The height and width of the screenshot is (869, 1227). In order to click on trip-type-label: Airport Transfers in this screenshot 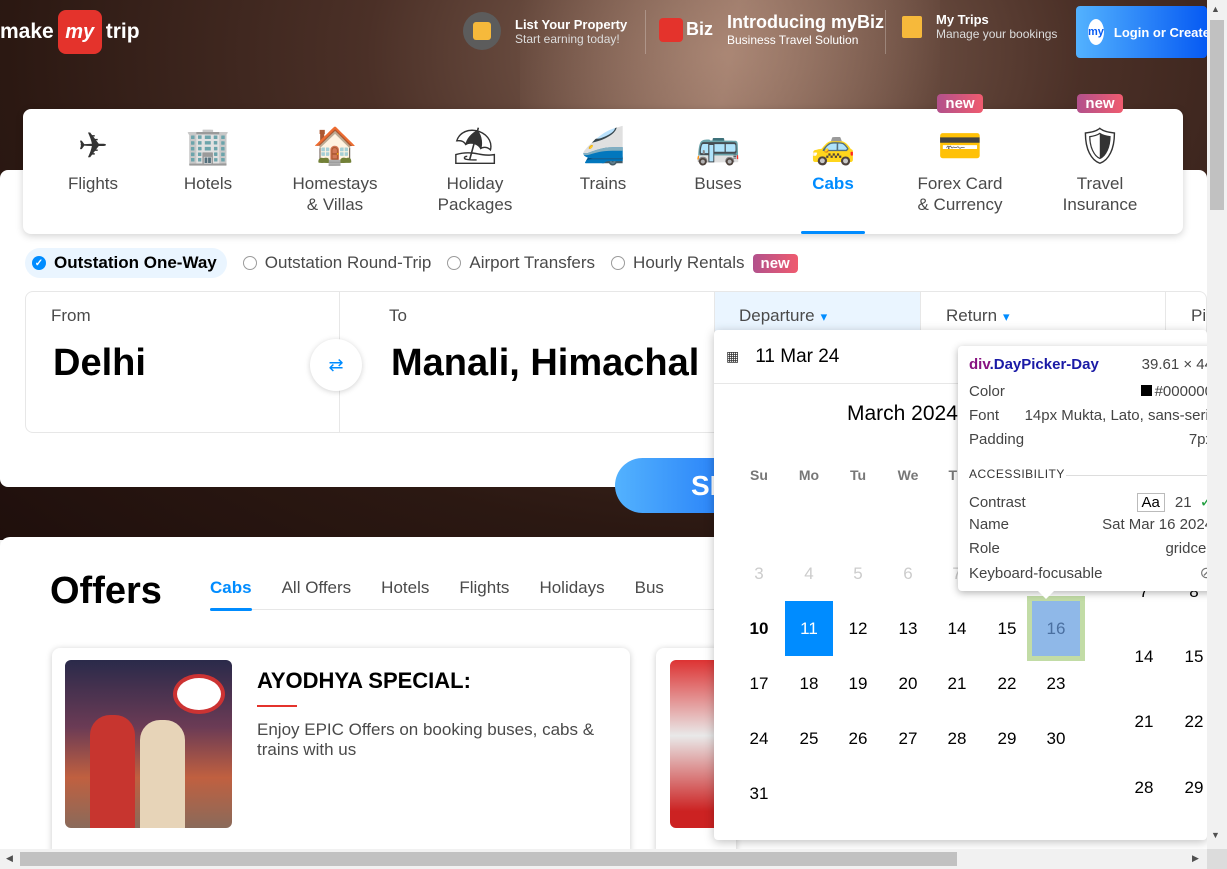, I will do `click(532, 262)`.